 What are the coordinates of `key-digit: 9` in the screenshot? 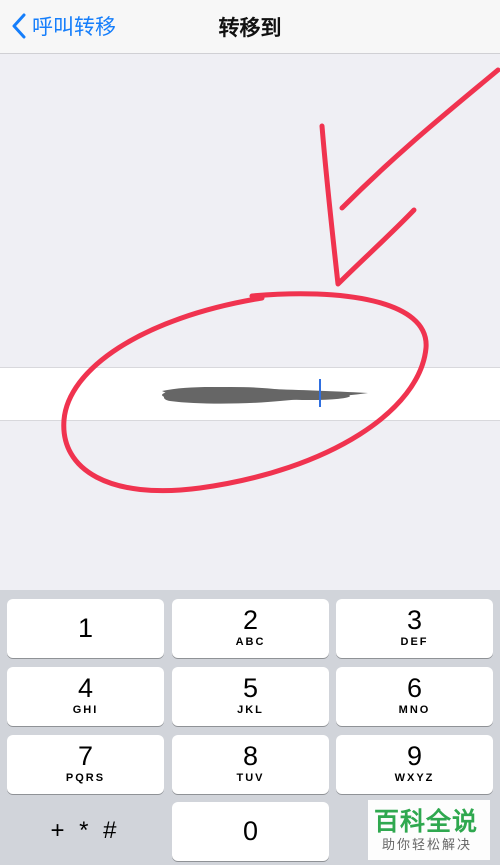 It's located at (414, 756).